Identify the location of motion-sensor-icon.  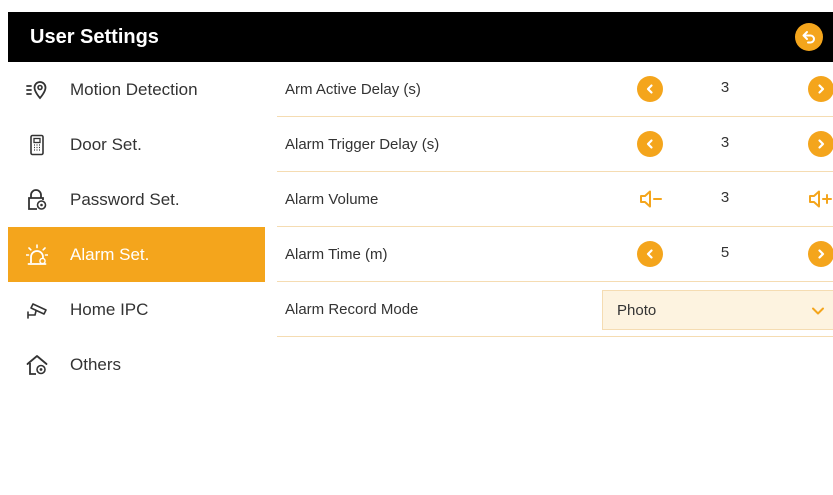
(37, 90).